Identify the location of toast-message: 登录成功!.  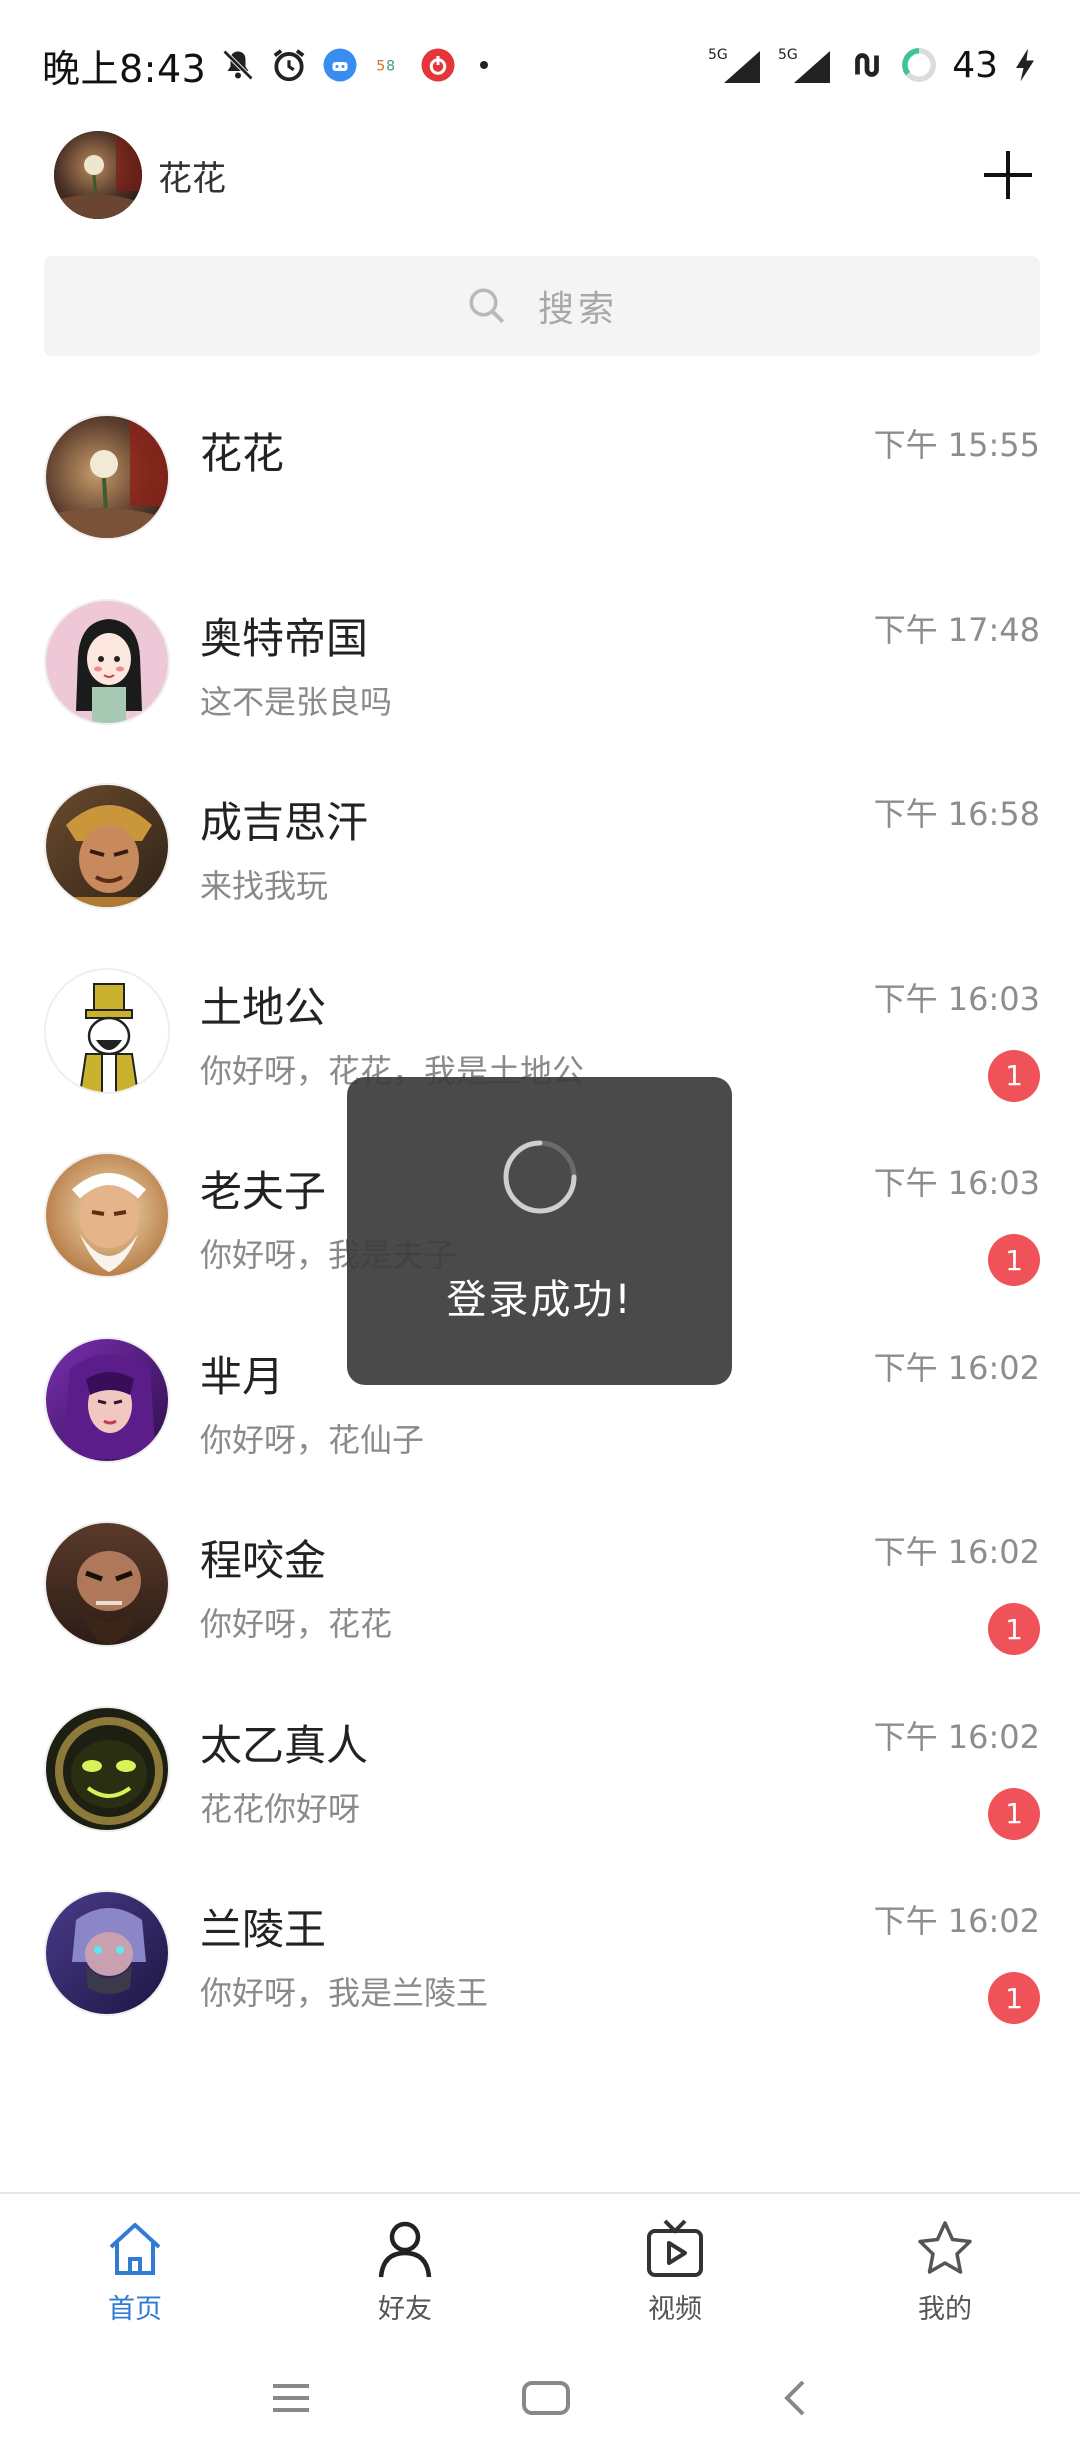
(539, 1300).